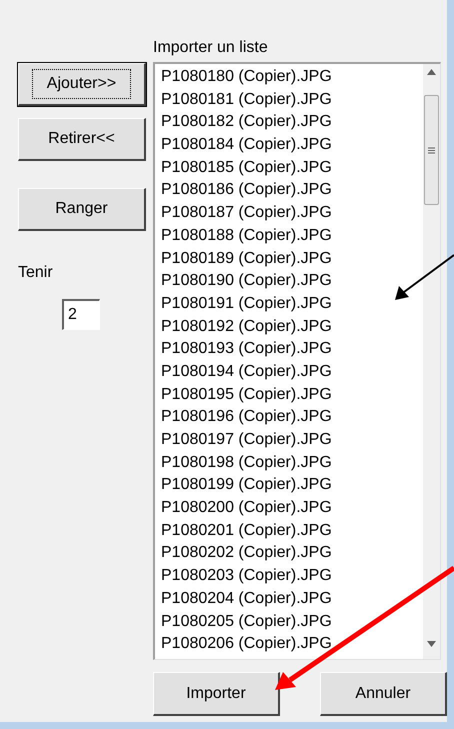 The height and width of the screenshot is (729, 454). I want to click on list-item: P1080203 (Copier).JPG, so click(292, 576).